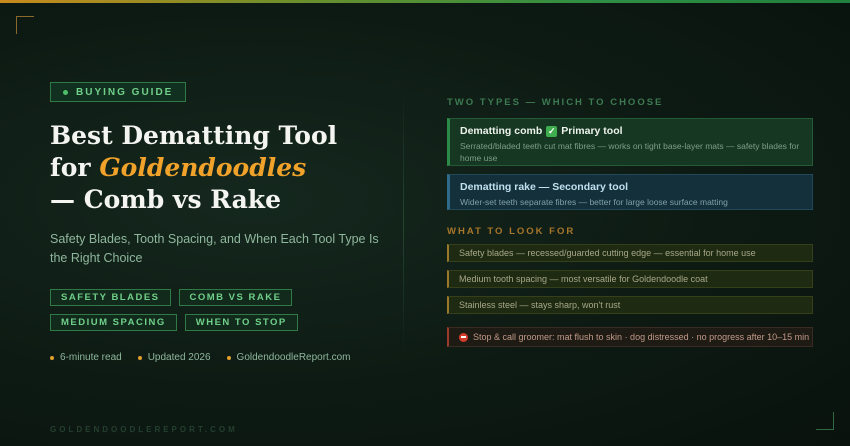 The width and height of the screenshot is (850, 446). Describe the element at coordinates (91, 357) in the screenshot. I see `meta-read-time-label: 6-minute read` at that location.